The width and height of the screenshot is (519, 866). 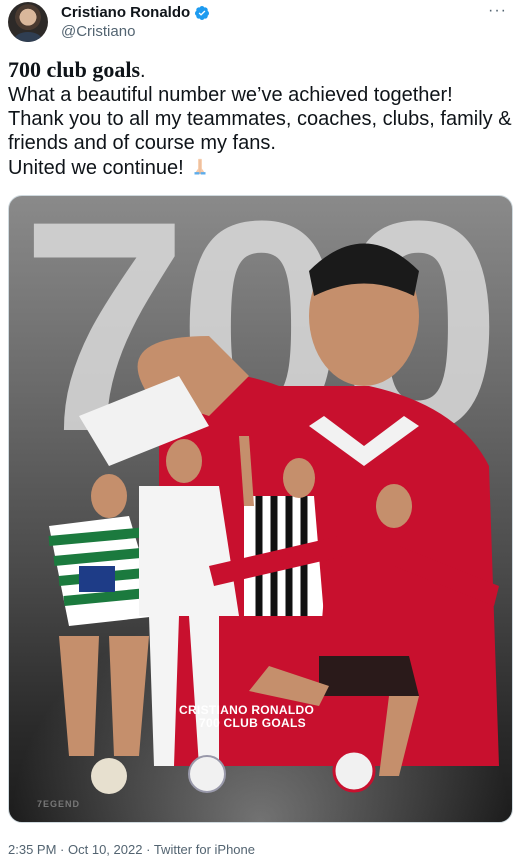 What do you see at coordinates (105, 849) in the screenshot?
I see `tweet-date: Oct 10, 2022` at bounding box center [105, 849].